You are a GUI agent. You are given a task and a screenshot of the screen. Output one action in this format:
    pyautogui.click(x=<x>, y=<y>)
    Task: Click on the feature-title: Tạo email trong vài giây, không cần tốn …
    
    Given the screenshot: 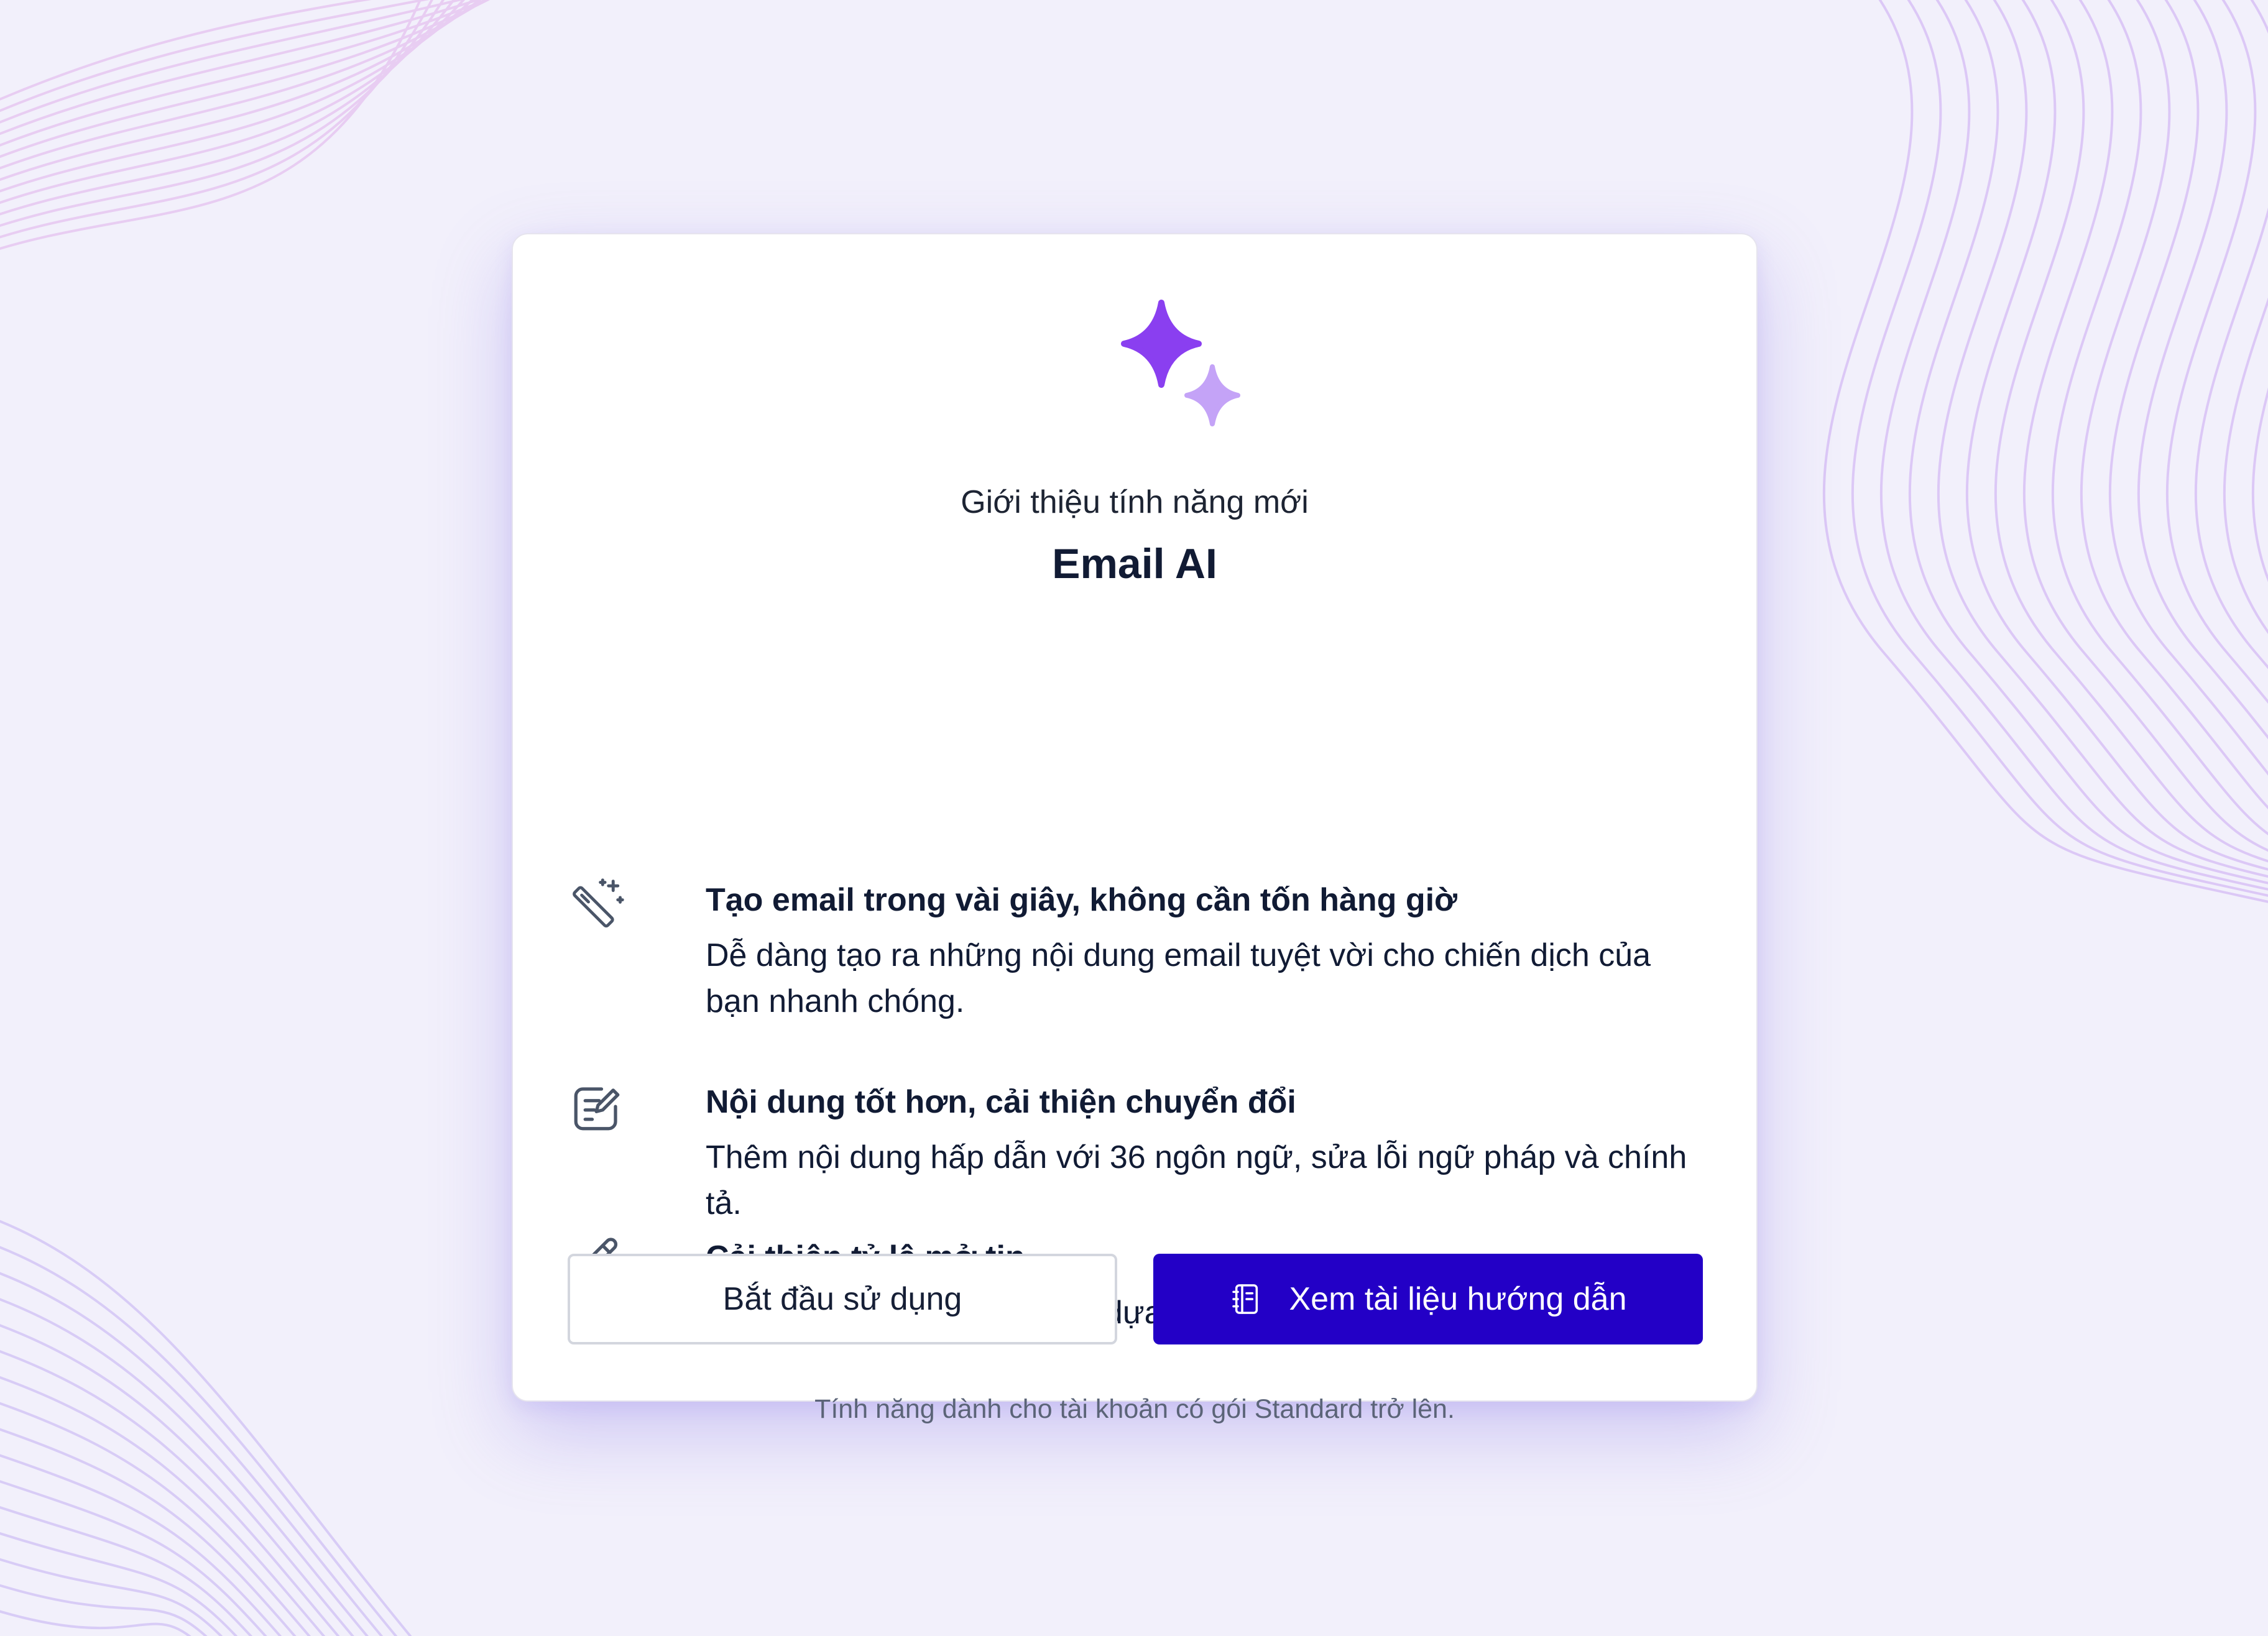 What is the action you would take?
    pyautogui.click(x=1082, y=900)
    